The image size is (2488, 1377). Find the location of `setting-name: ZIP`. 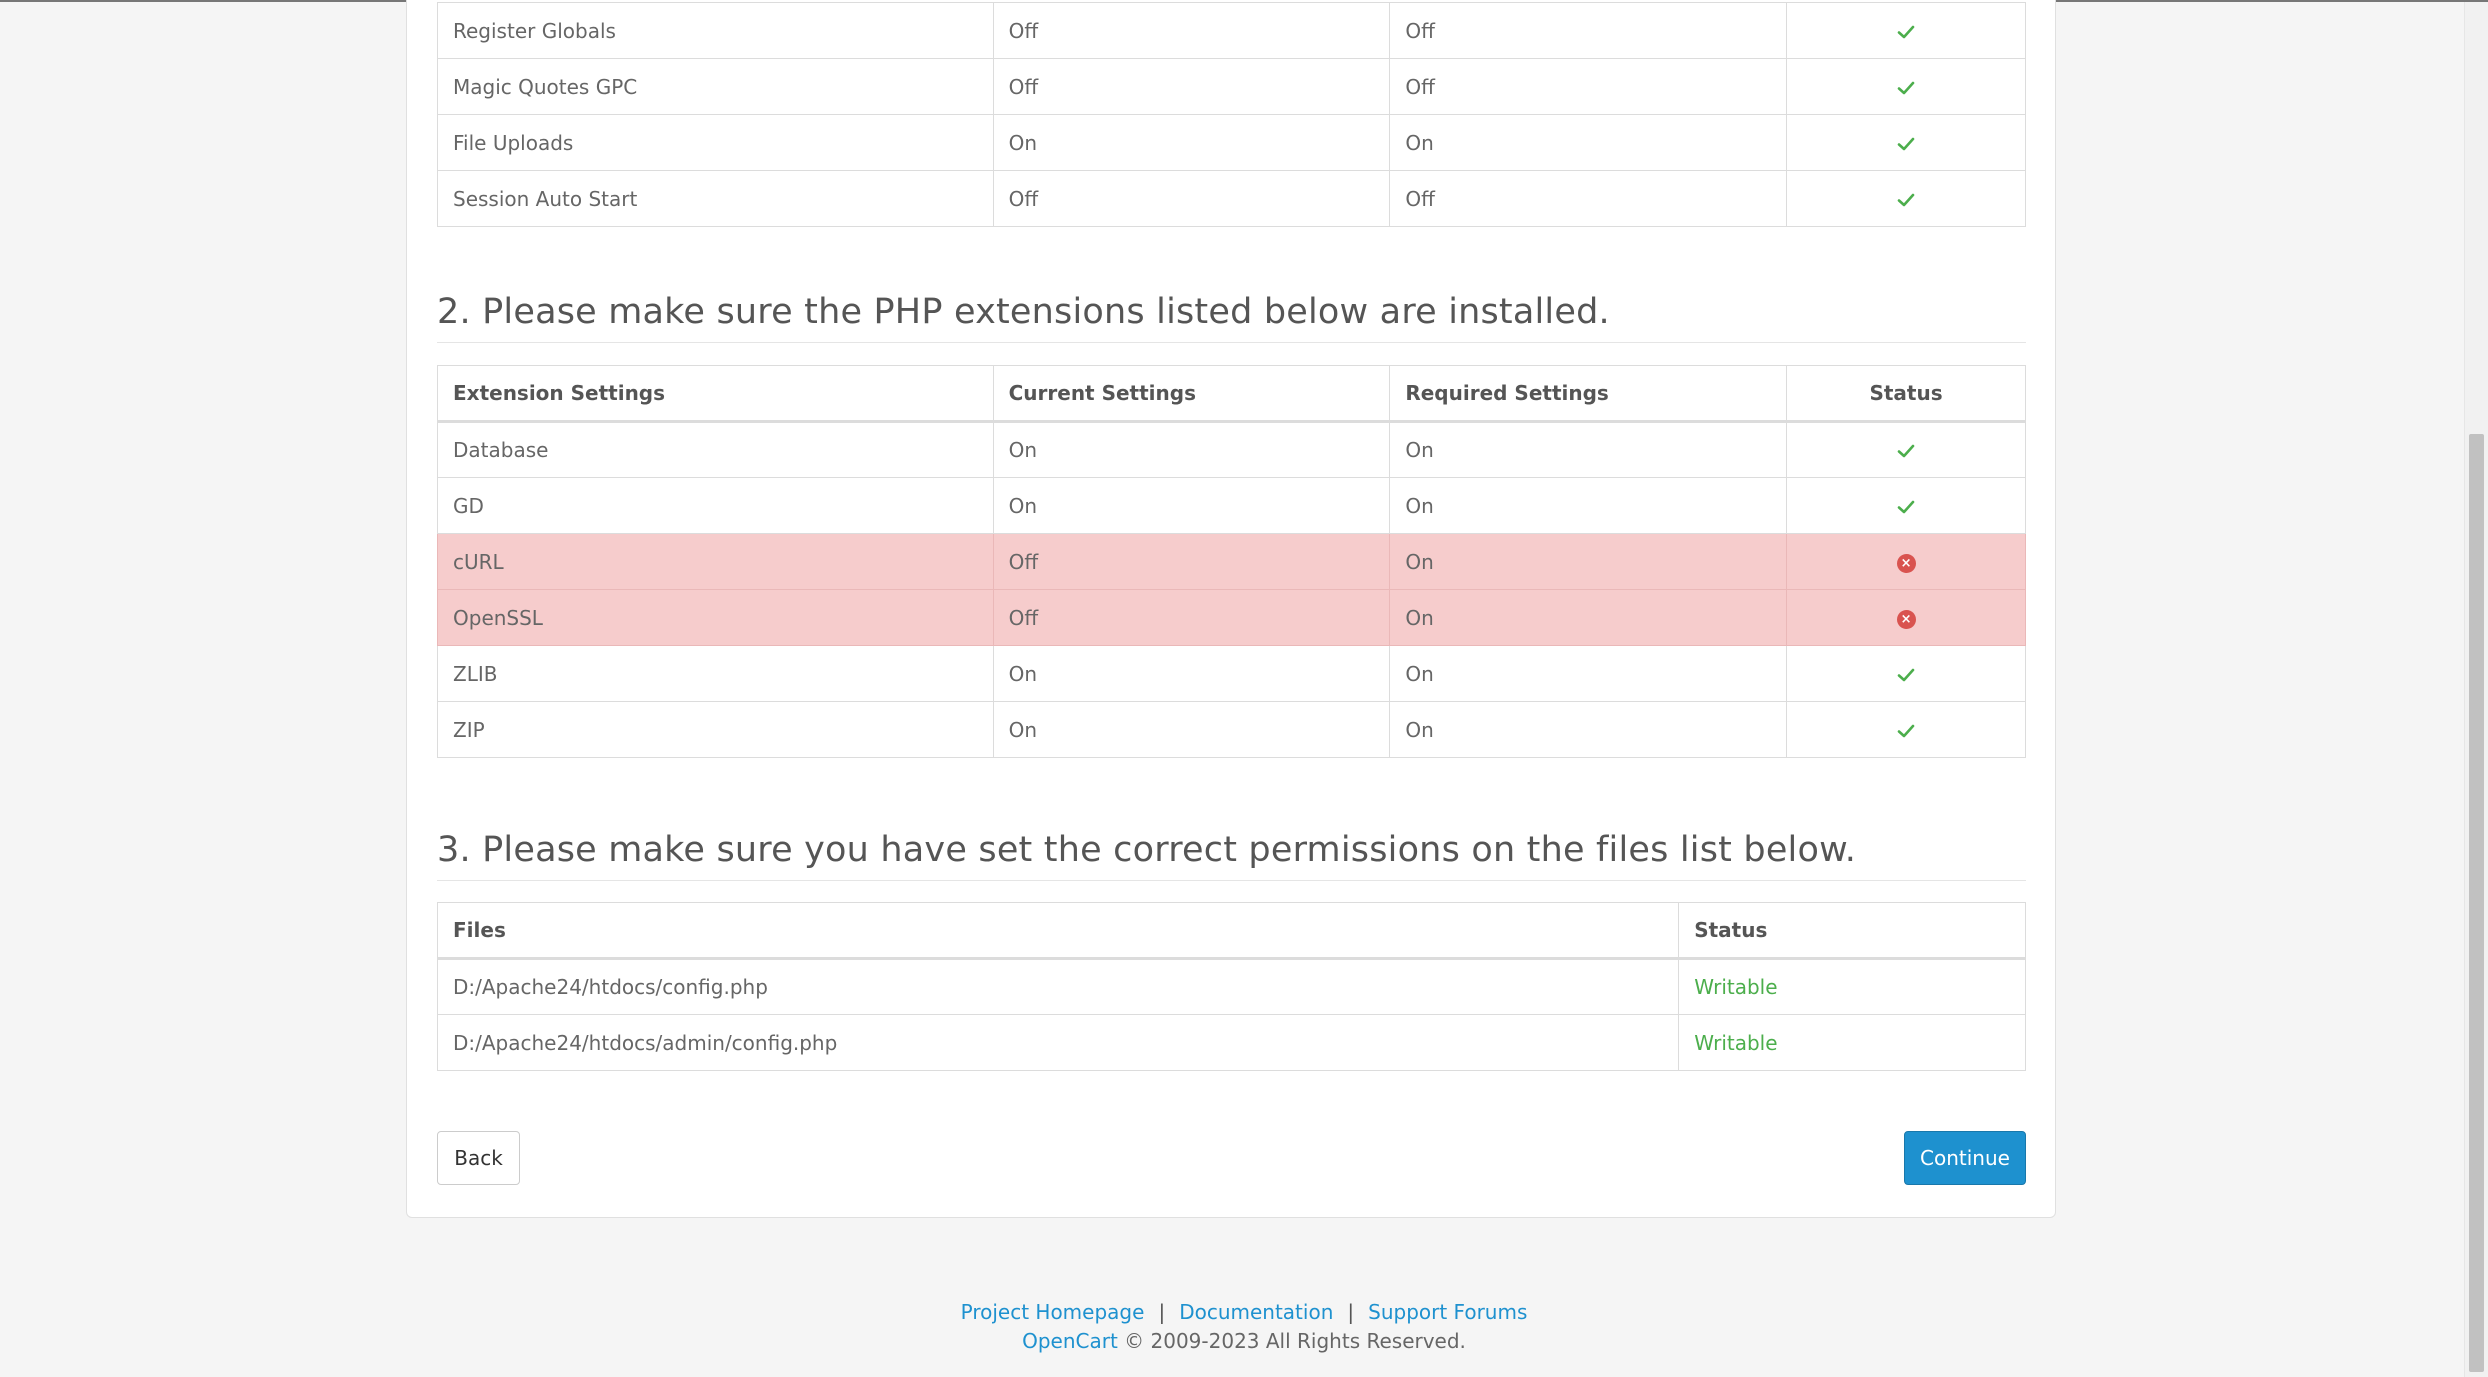

setting-name: ZIP is located at coordinates (715, 729).